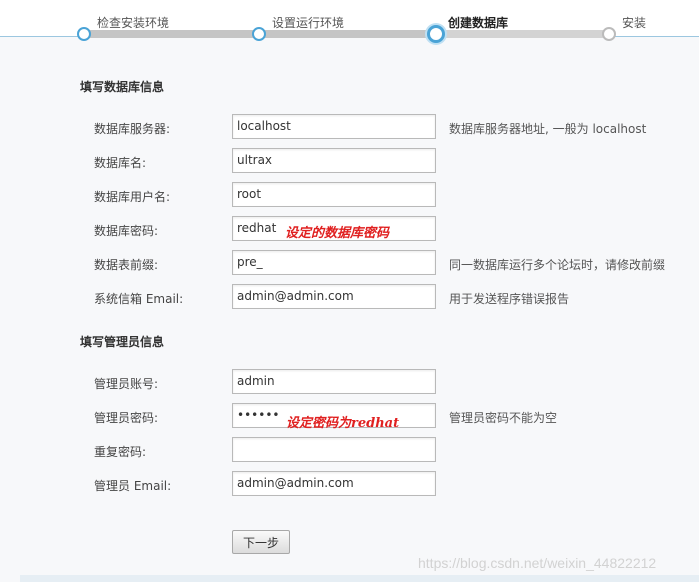  Describe the element at coordinates (308, 23) in the screenshot. I see `step-label-run-env: 设置运行环境` at that location.